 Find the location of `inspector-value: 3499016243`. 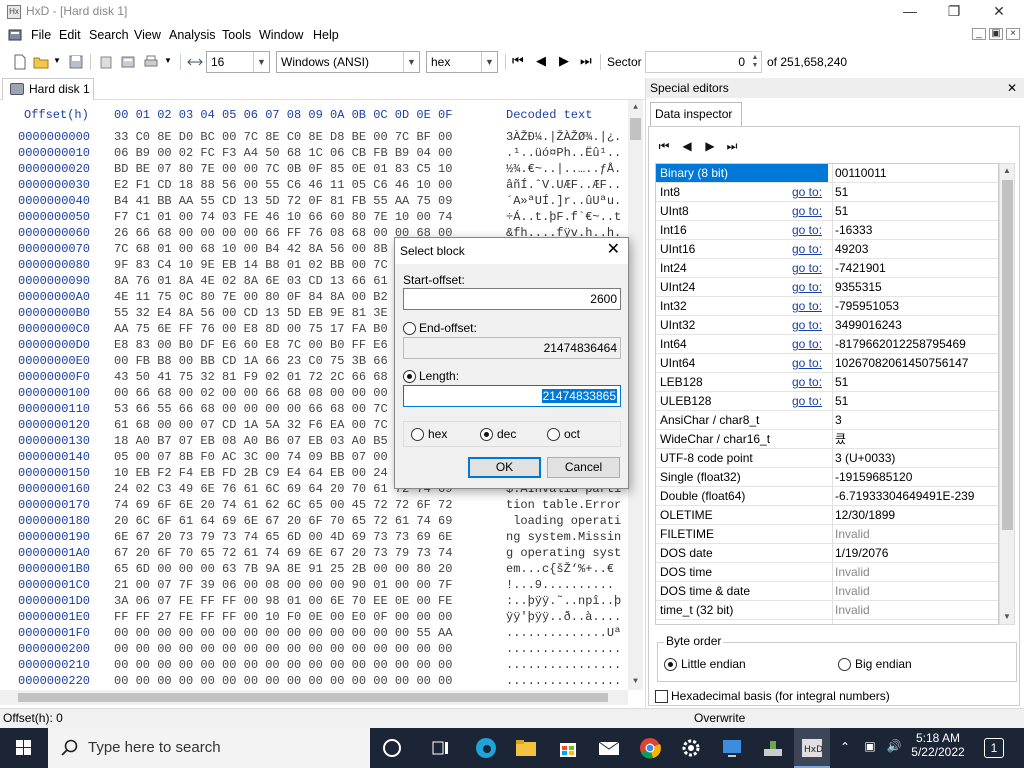

inspector-value: 3499016243 is located at coordinates (915, 325).